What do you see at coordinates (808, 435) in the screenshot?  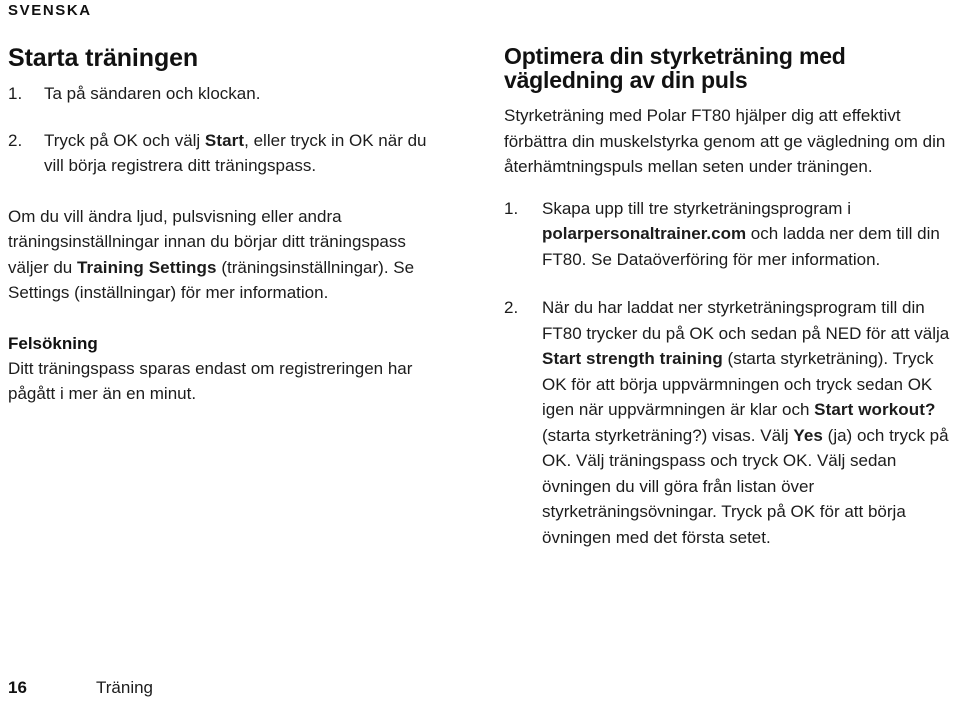 I see `device-menu-term: Yes` at bounding box center [808, 435].